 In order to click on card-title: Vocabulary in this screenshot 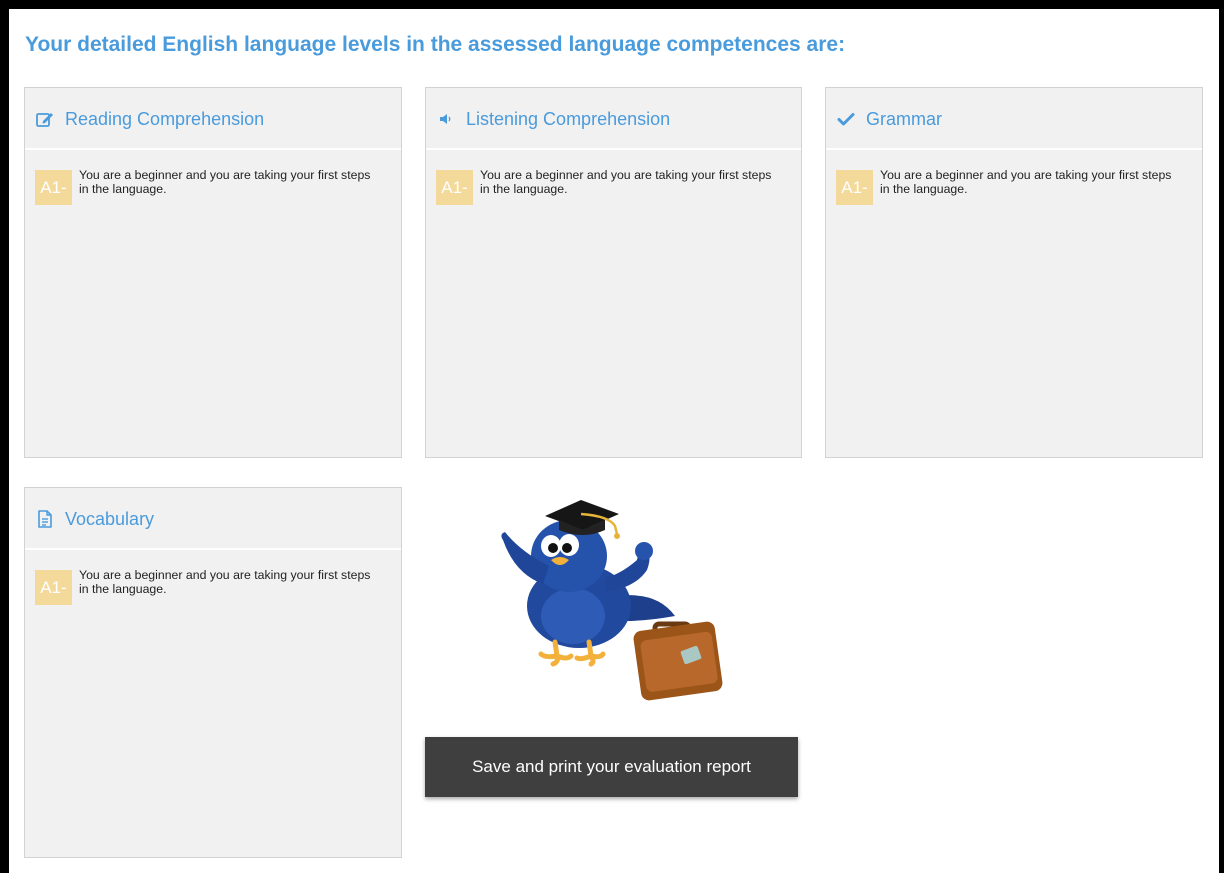, I will do `click(110, 518)`.